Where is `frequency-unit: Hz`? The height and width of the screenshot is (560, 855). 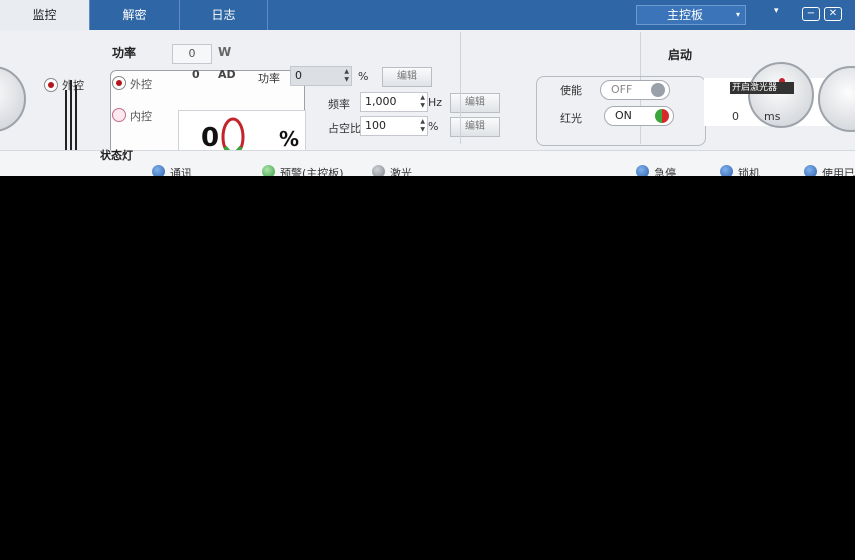 frequency-unit: Hz is located at coordinates (435, 102).